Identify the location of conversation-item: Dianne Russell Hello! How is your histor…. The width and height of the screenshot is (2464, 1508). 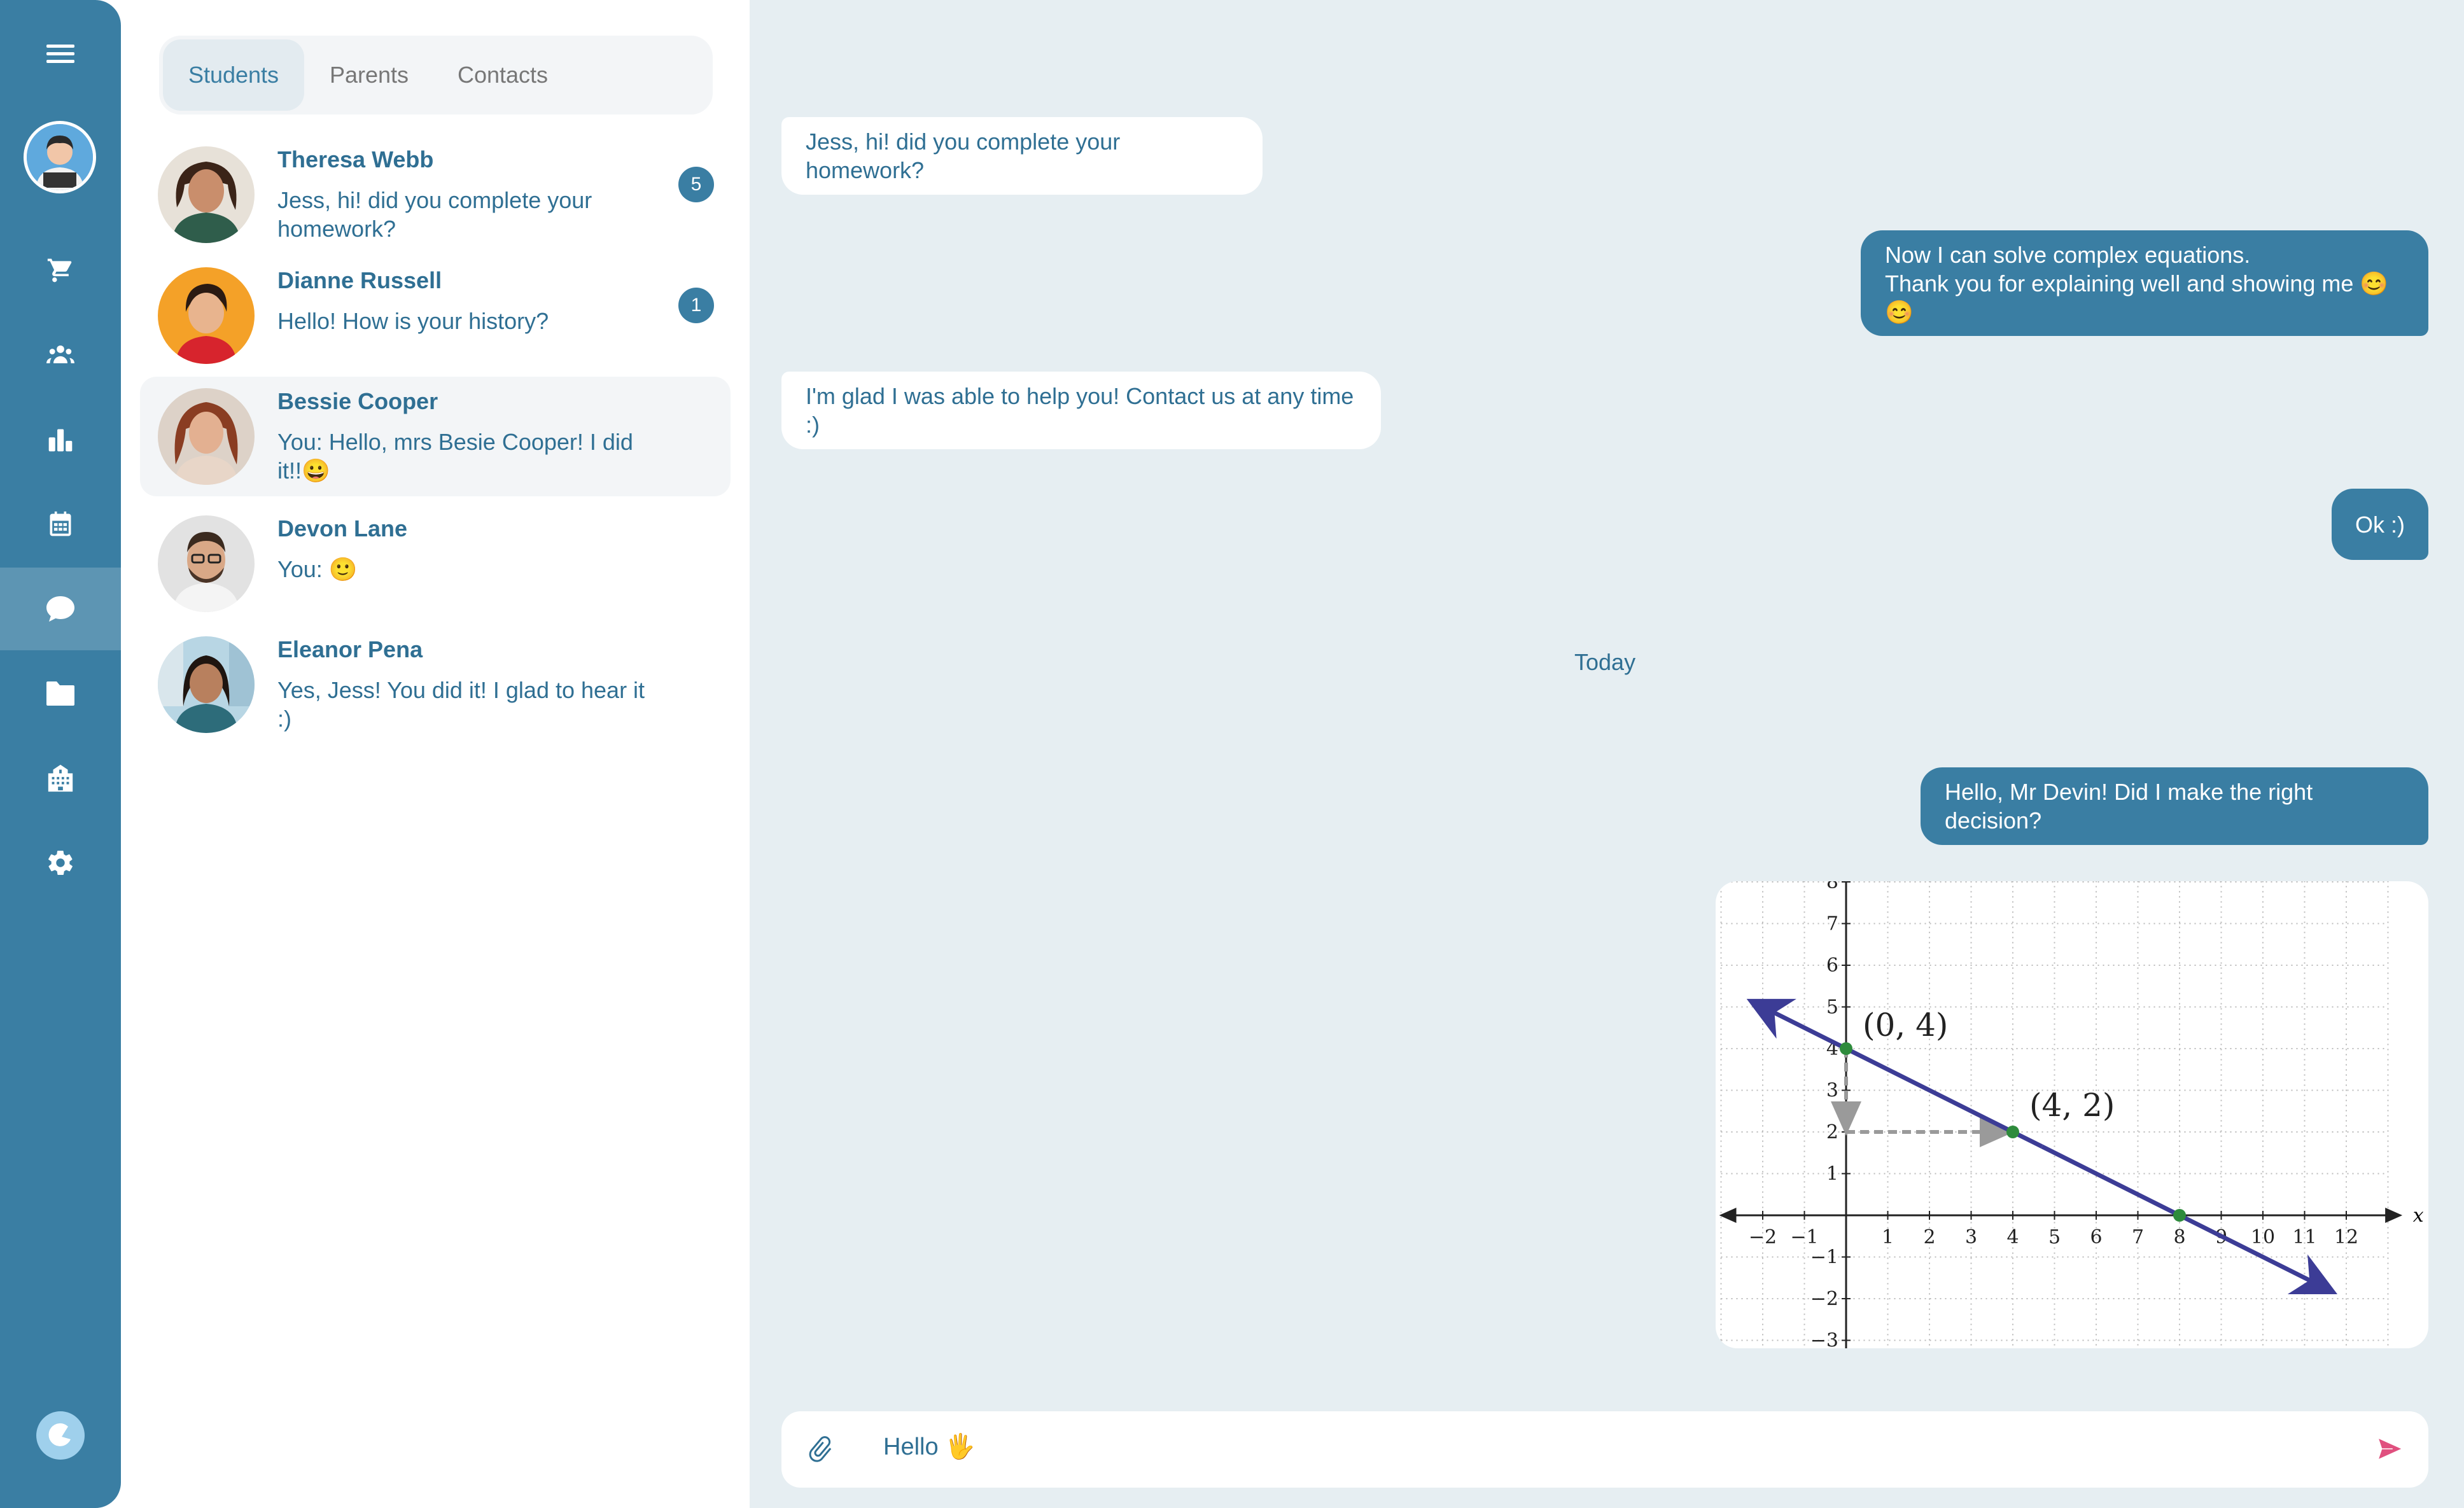
(435, 313).